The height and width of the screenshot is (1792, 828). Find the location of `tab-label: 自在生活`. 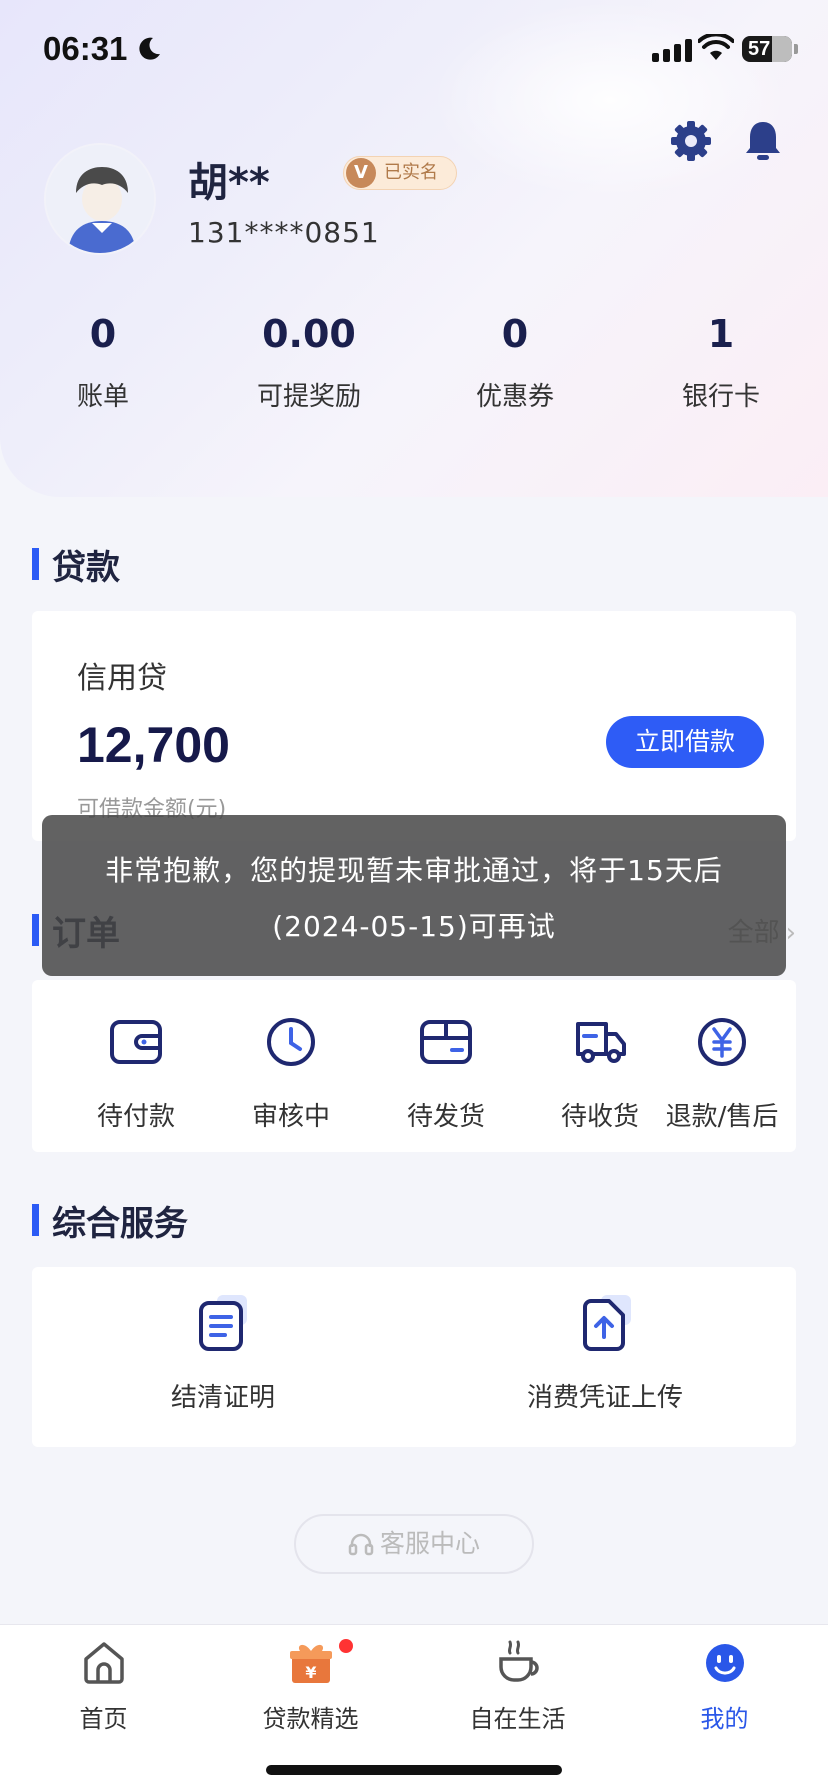

tab-label: 自在生活 is located at coordinates (517, 1719).